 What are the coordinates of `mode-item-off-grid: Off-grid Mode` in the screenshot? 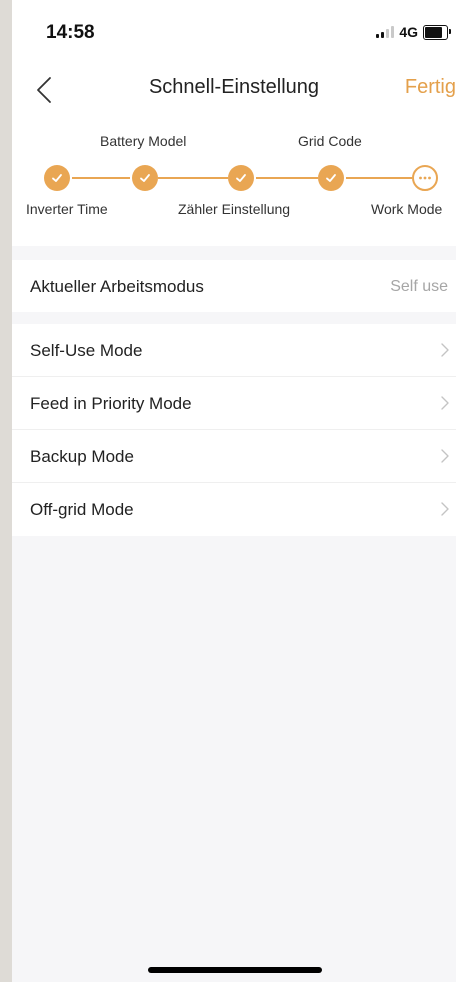 It's located at (234, 509).